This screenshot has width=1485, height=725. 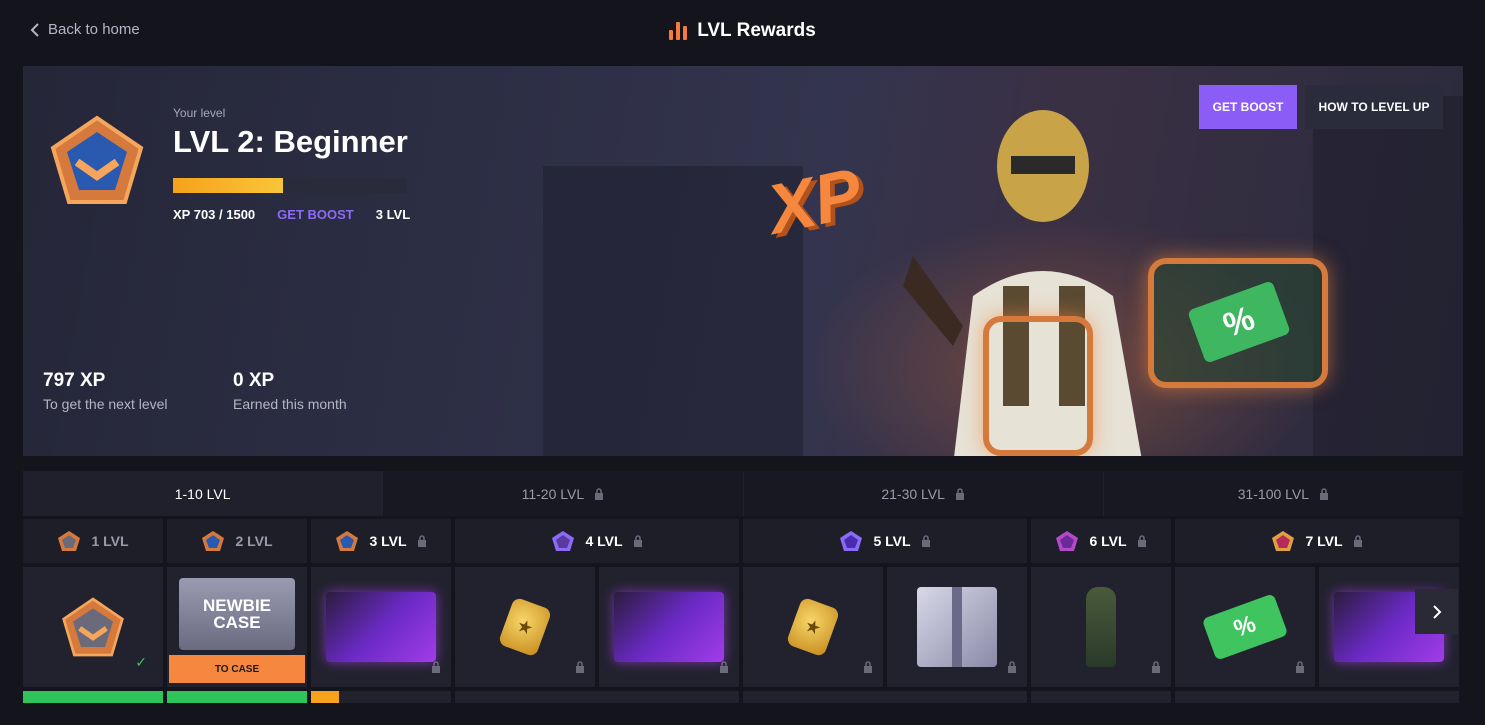 I want to click on level-header-3: 3 LVL, so click(x=381, y=541).